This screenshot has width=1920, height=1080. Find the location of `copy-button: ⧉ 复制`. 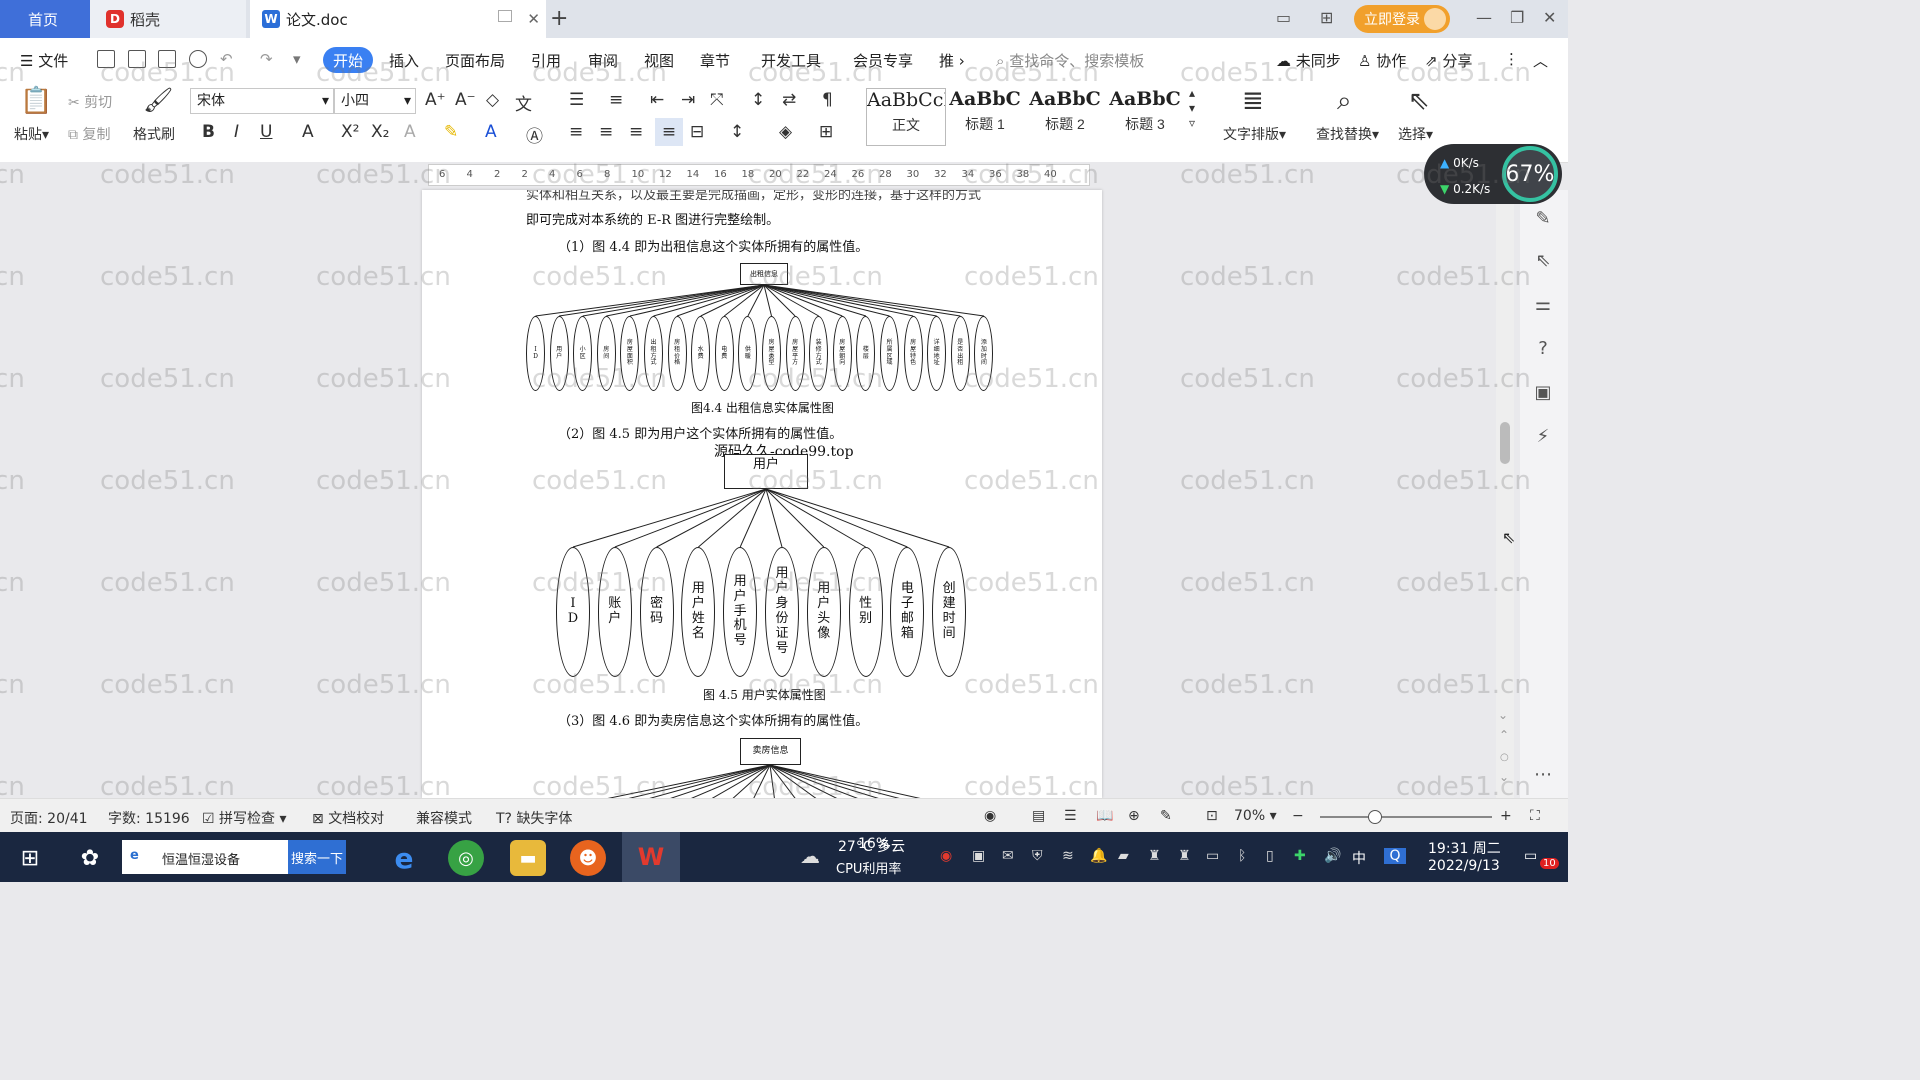

copy-button: ⧉ 复制 is located at coordinates (89, 134).